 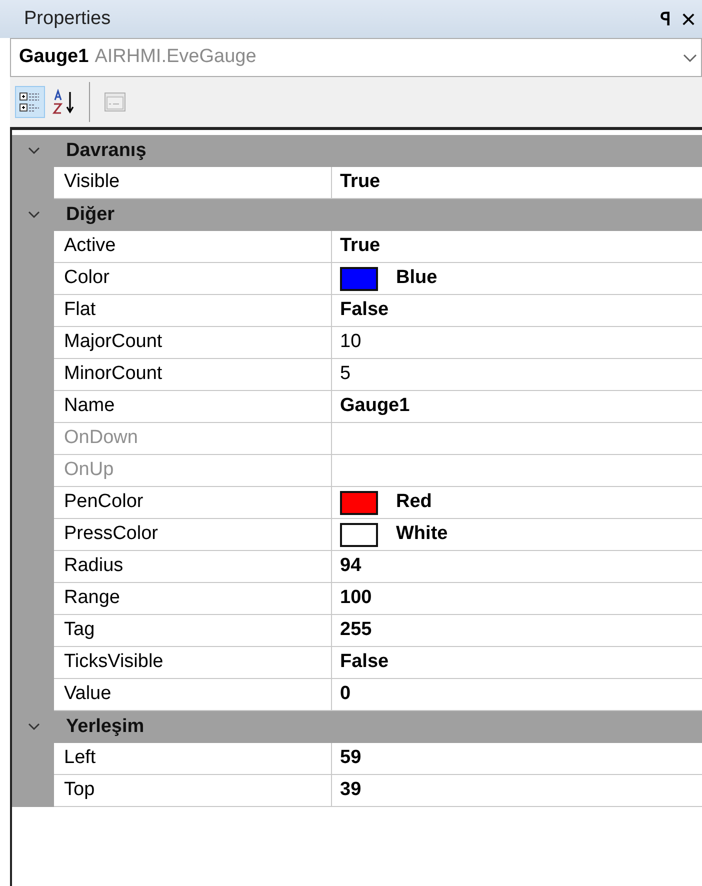 What do you see at coordinates (193, 790) in the screenshot?
I see `property-name: Top` at bounding box center [193, 790].